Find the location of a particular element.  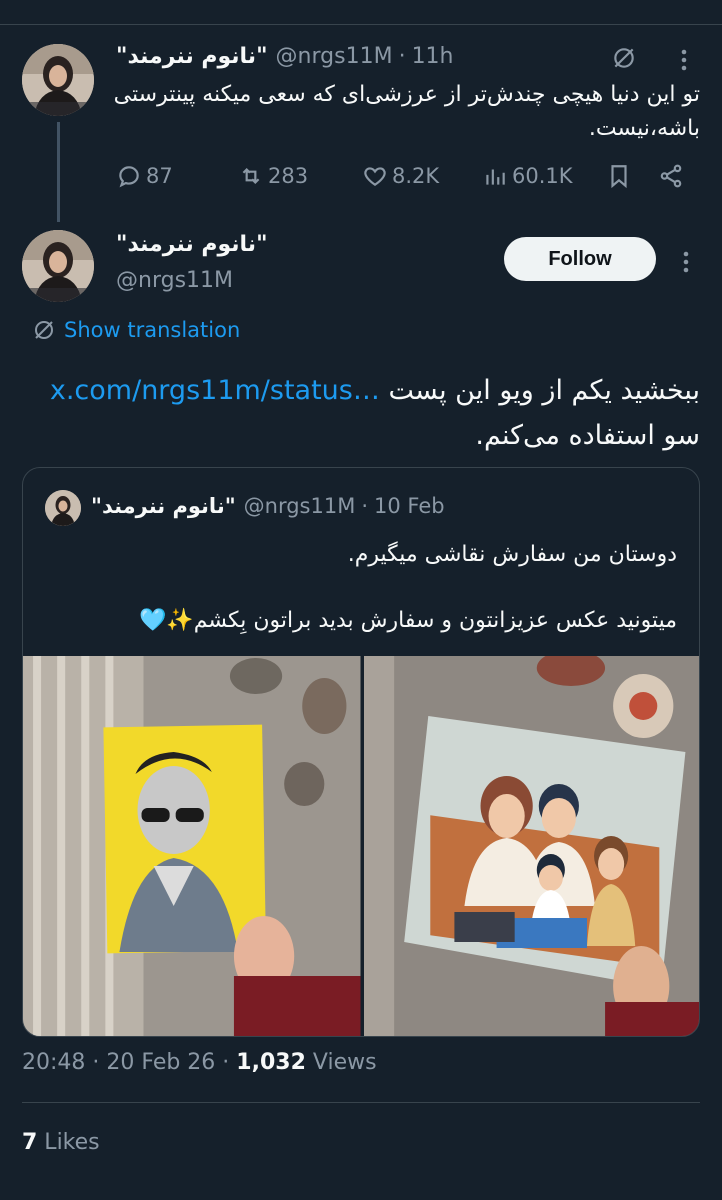

main-display-name-row: "نانوم ننرمند" is located at coordinates (192, 244).